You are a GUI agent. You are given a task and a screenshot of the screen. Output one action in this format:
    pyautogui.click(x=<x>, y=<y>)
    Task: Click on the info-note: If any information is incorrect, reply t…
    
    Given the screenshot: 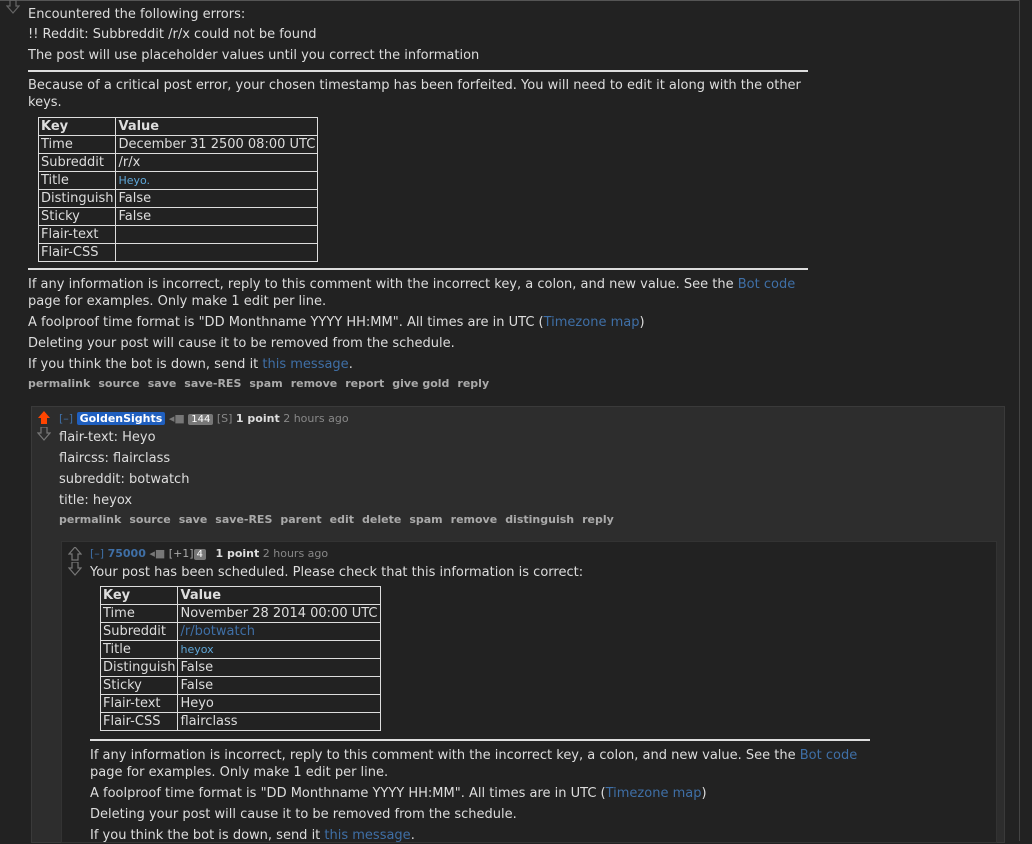 What is the action you would take?
    pyautogui.click(x=474, y=764)
    